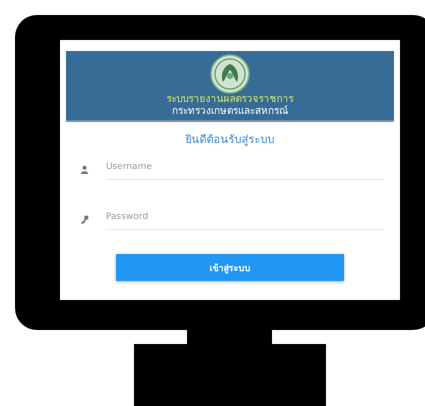  I want to click on emblem-icon, so click(230, 74).